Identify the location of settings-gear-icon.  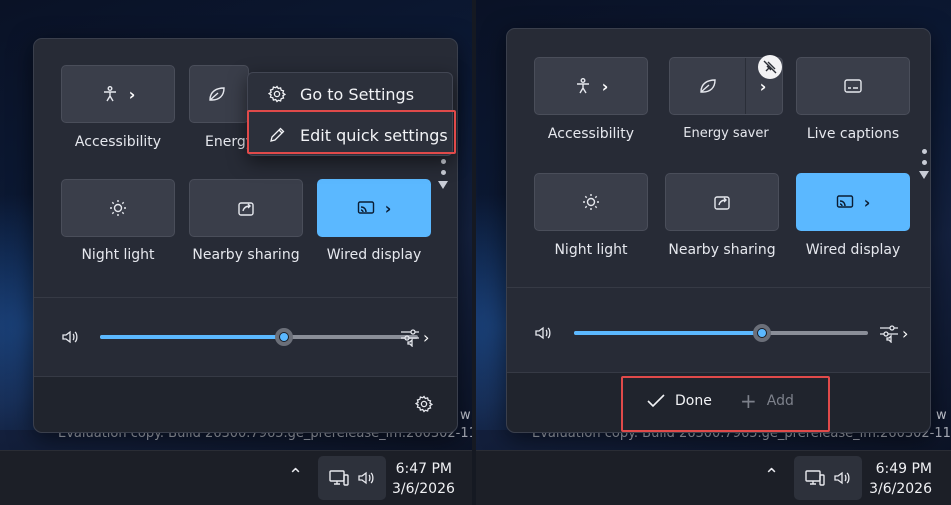
(424, 404).